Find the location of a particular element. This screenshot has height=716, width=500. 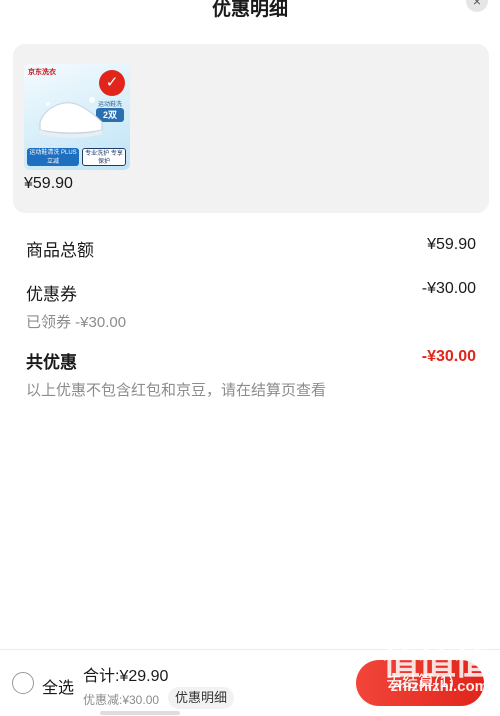

sheet-header: 优惠明细 × is located at coordinates (250, 15).